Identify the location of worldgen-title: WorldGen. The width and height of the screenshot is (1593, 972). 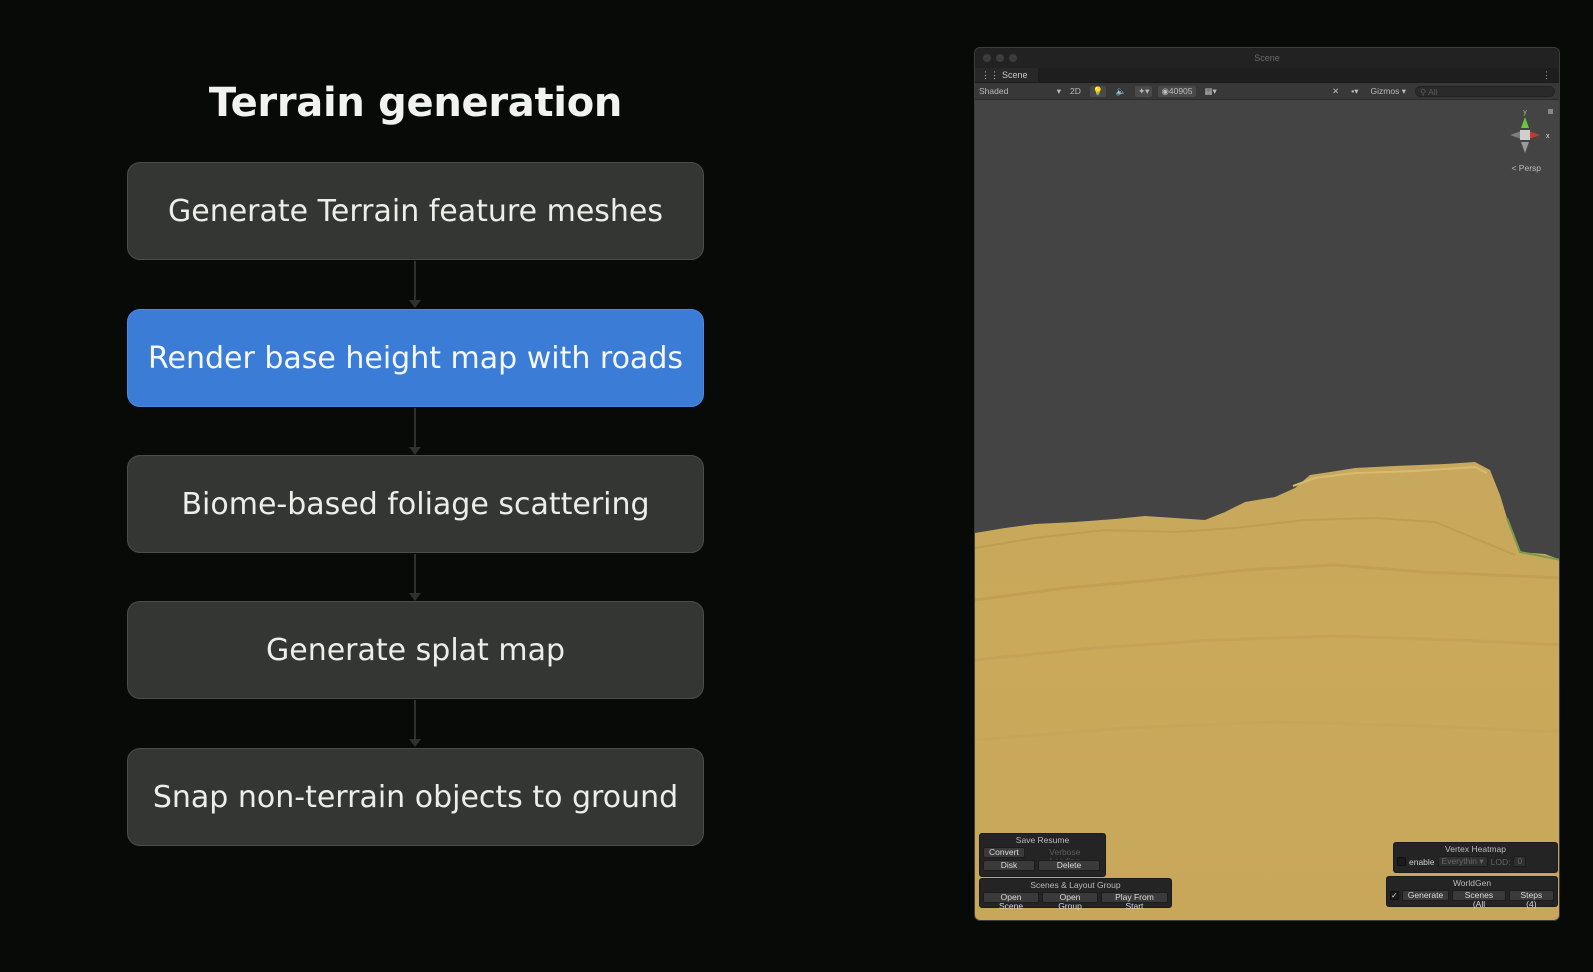
(1472, 883).